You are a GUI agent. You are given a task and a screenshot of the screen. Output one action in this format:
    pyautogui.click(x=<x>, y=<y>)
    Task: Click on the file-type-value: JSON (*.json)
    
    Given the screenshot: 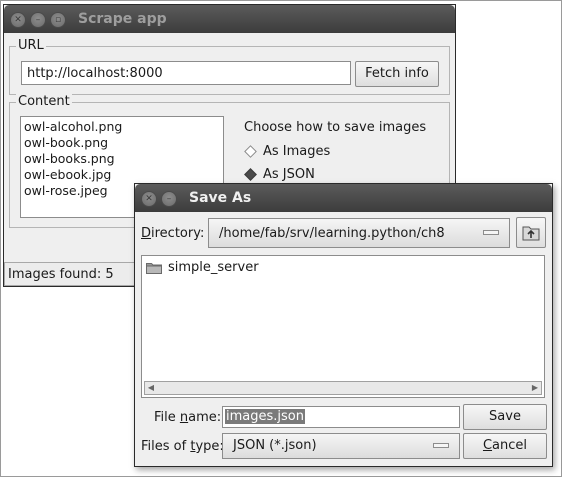 What is the action you would take?
    pyautogui.click(x=275, y=445)
    